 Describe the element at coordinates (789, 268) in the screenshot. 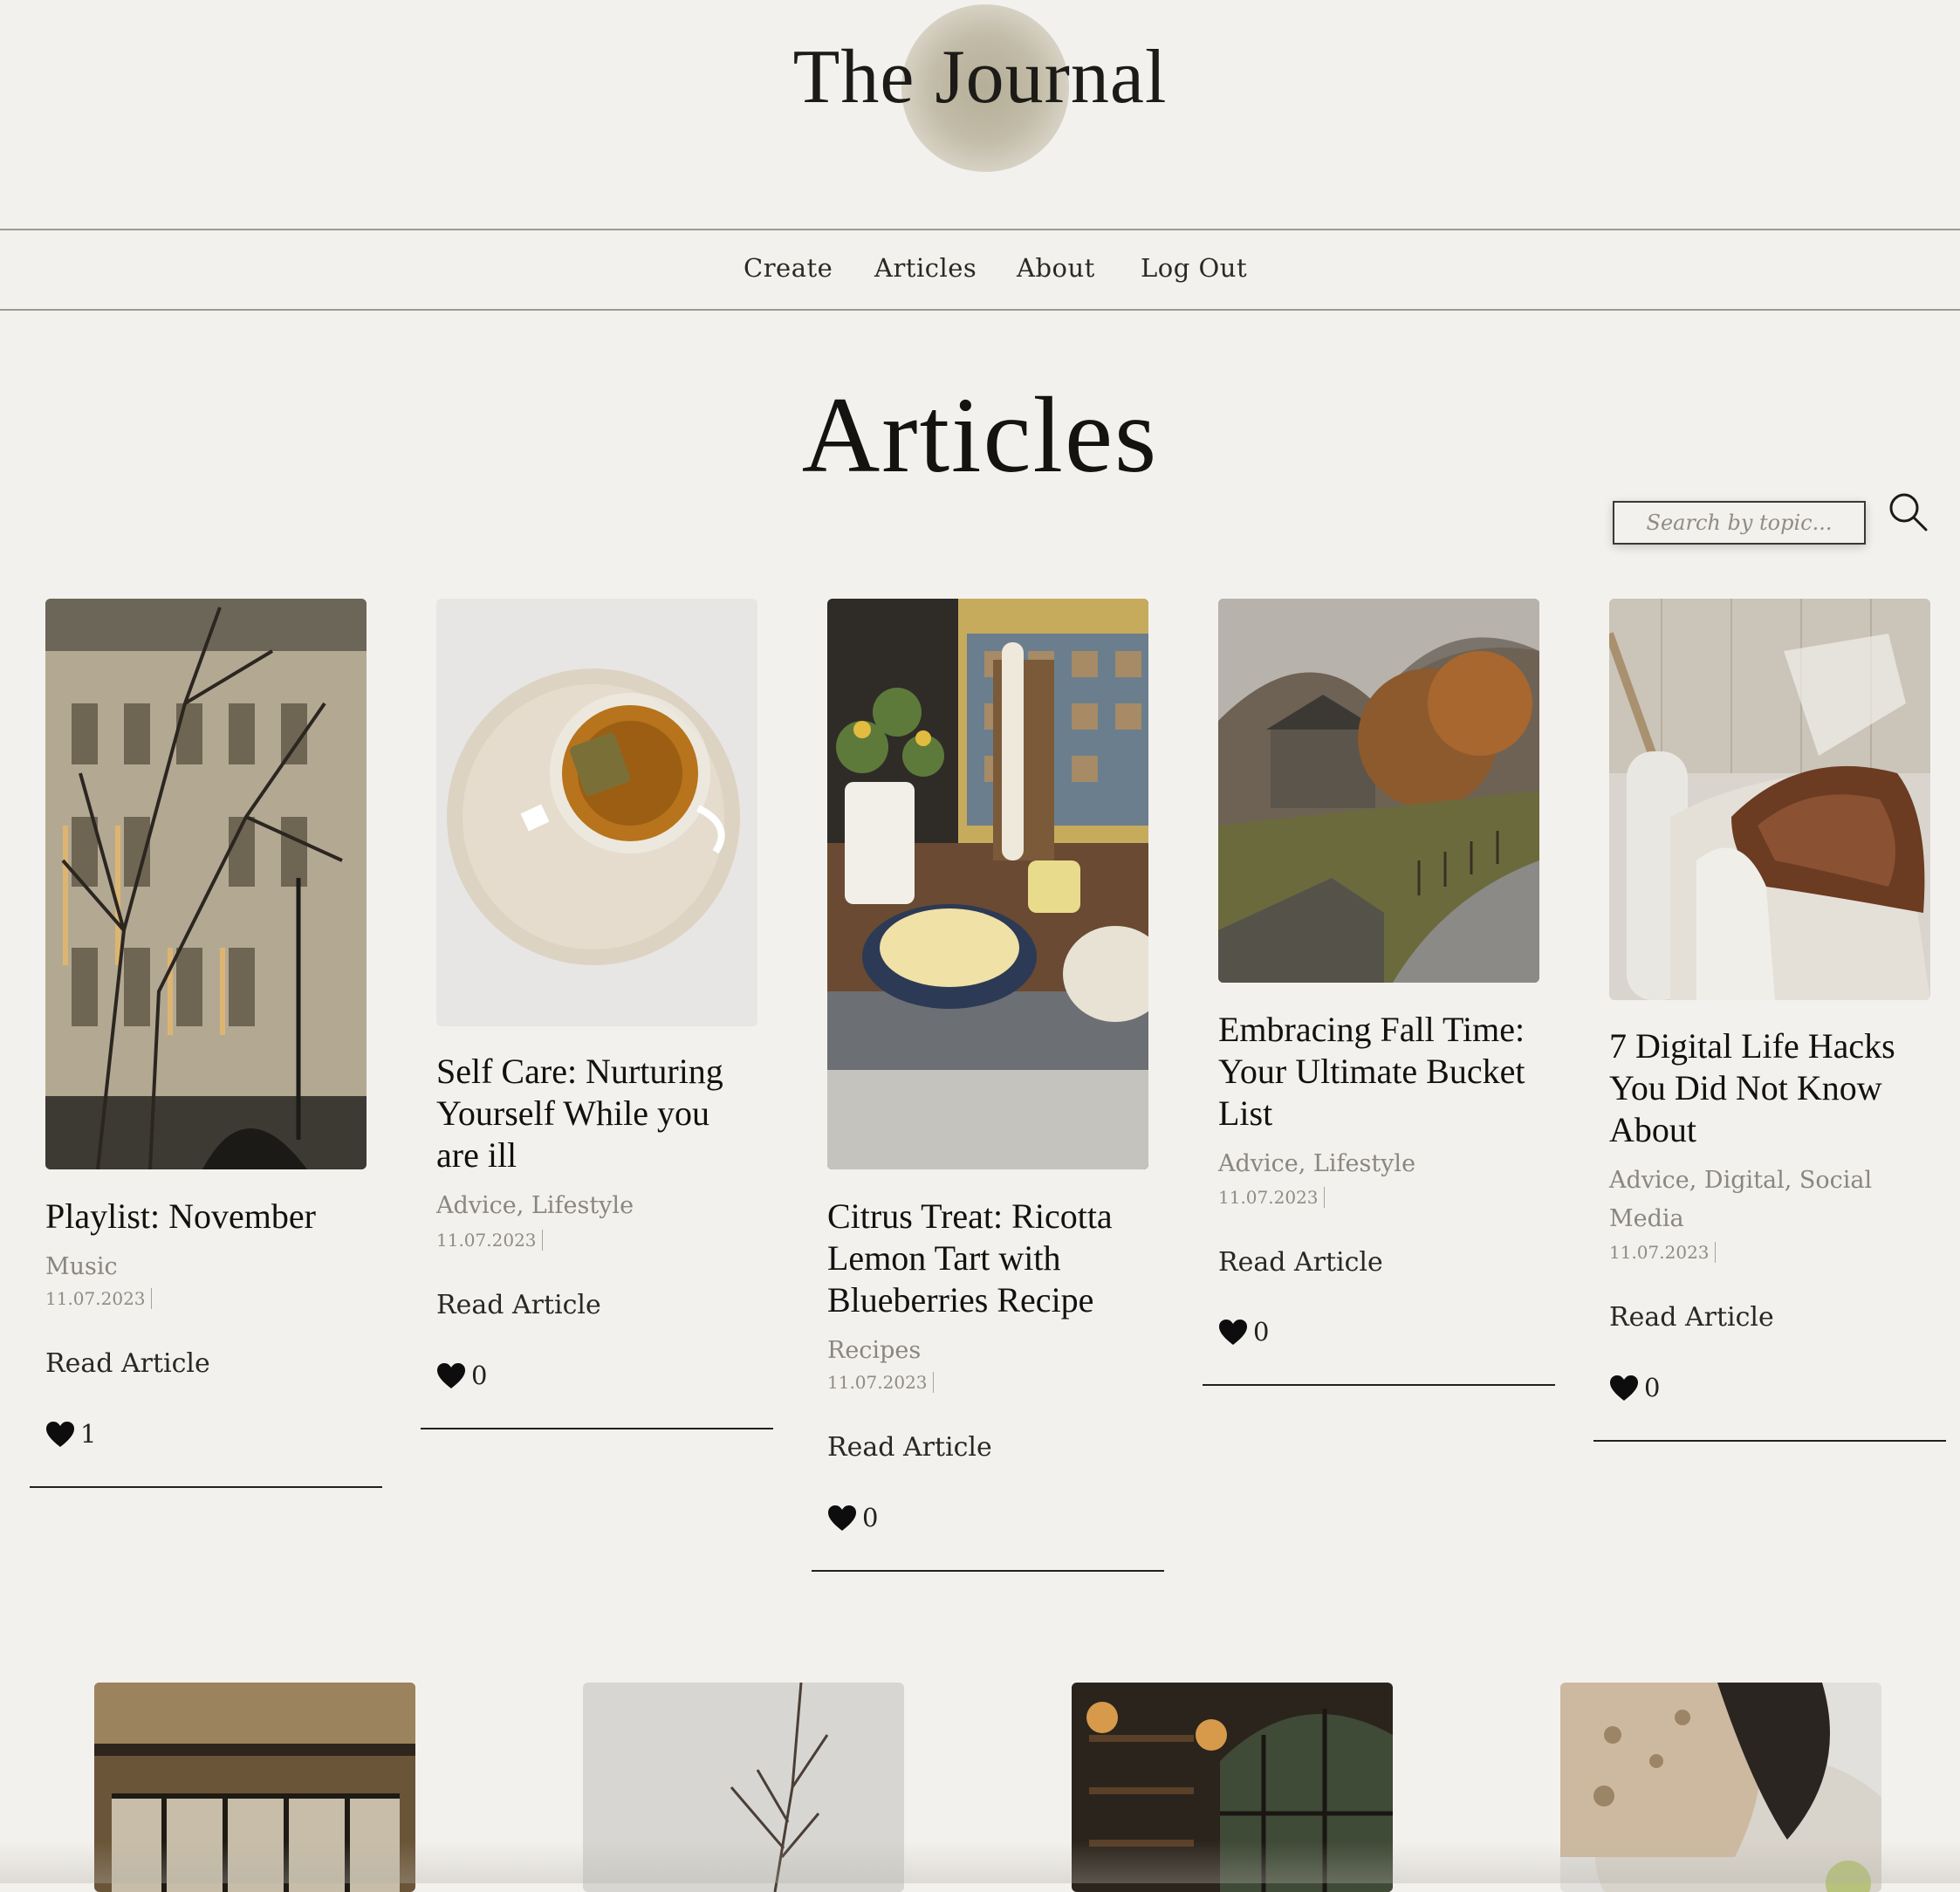

I see `nav-create: Create` at that location.